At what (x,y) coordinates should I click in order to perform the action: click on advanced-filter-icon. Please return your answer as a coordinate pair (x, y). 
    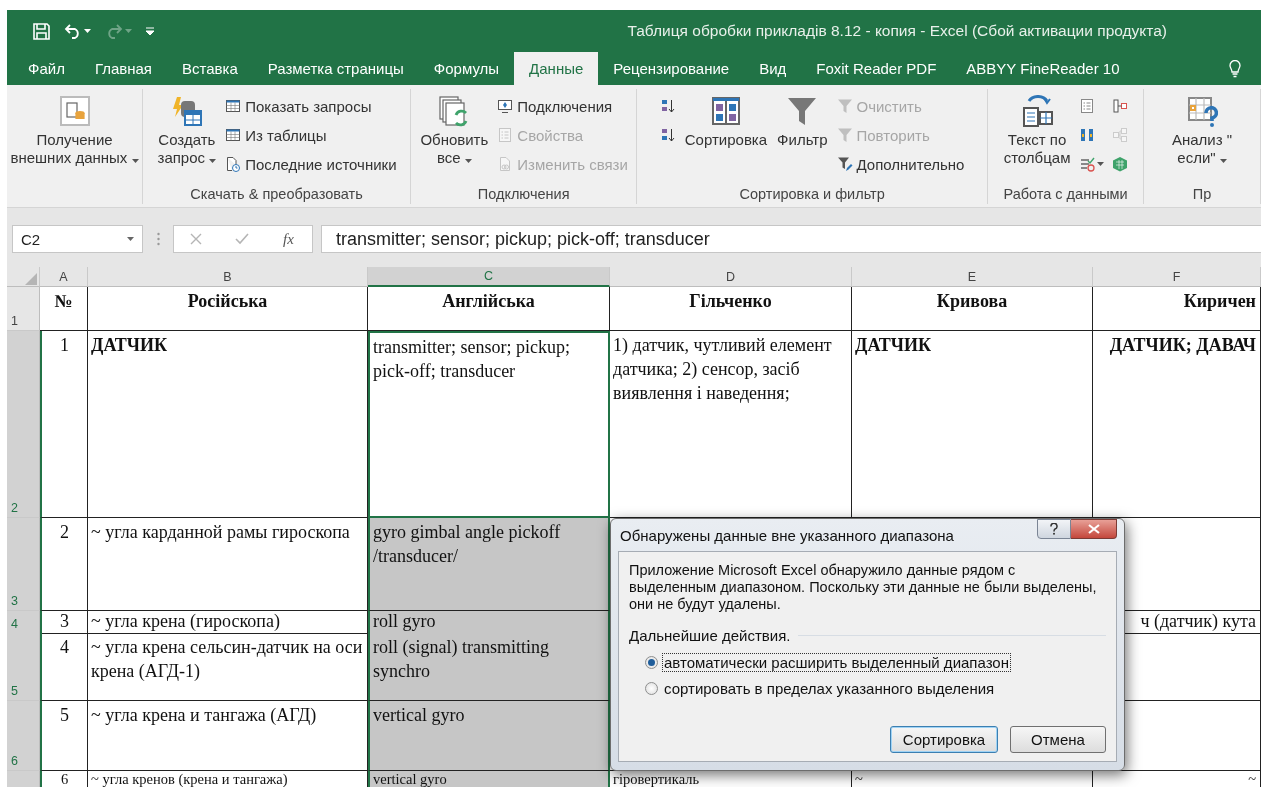
    Looking at the image, I should click on (844, 164).